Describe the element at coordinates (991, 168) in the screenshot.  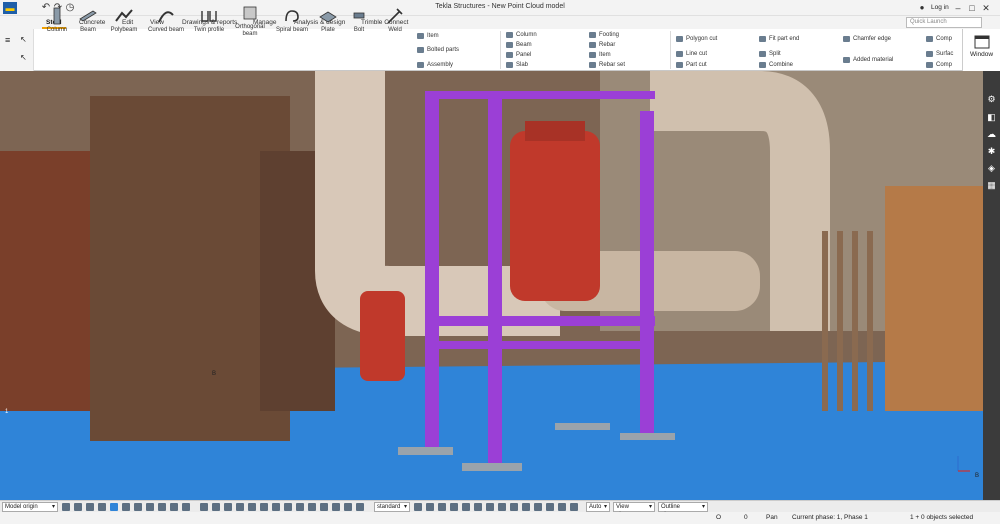
I see `catalog-icon: ◈` at that location.